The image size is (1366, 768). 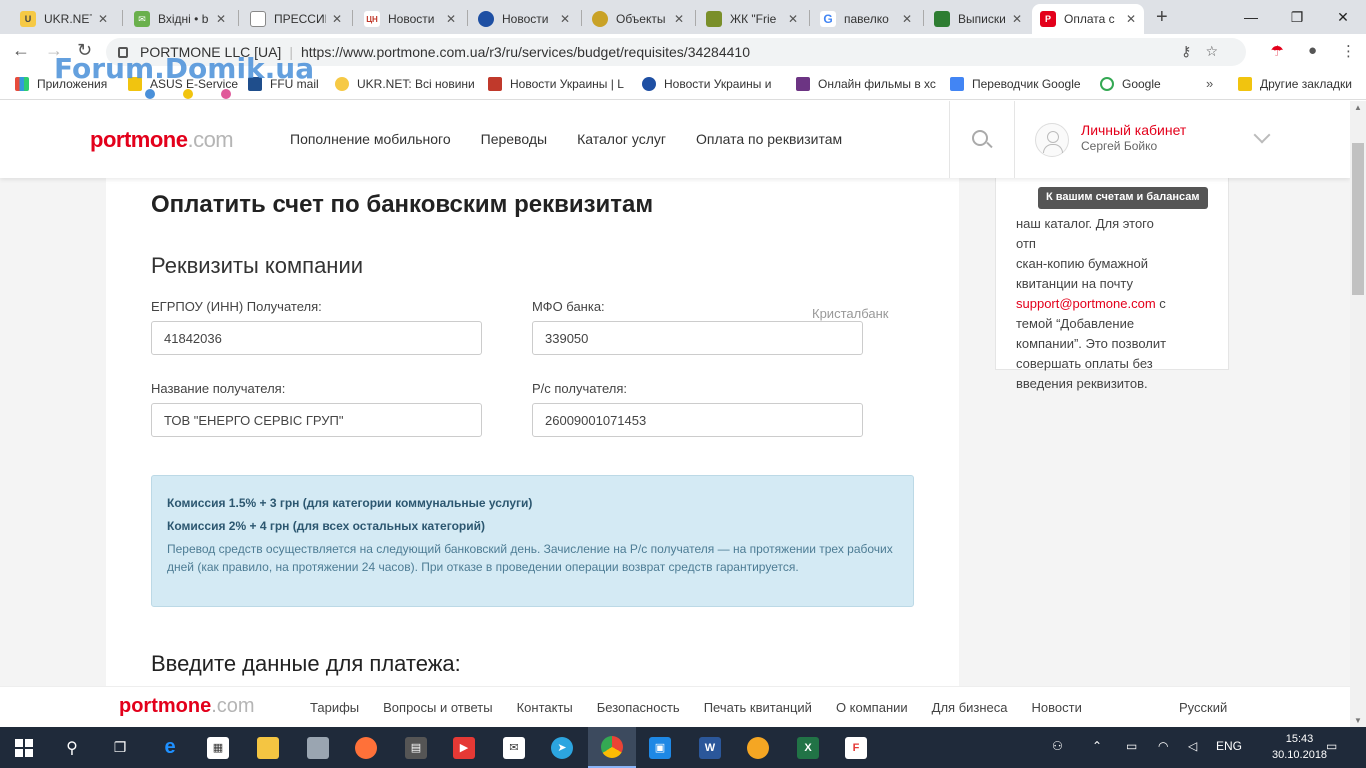 What do you see at coordinates (697, 338) in the screenshot?
I see `mfo-field: 339050` at bounding box center [697, 338].